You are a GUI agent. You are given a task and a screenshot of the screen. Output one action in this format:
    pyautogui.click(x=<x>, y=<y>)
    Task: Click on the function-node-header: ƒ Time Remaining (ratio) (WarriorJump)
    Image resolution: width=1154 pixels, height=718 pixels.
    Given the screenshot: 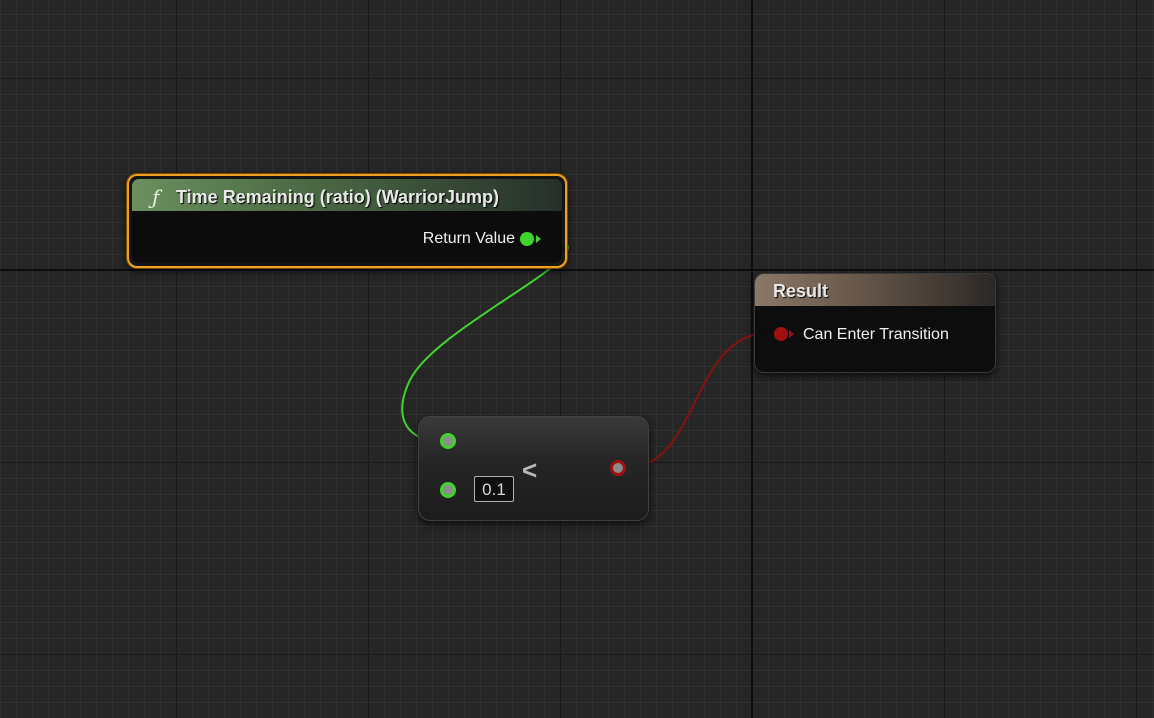 What is the action you would take?
    pyautogui.click(x=347, y=195)
    